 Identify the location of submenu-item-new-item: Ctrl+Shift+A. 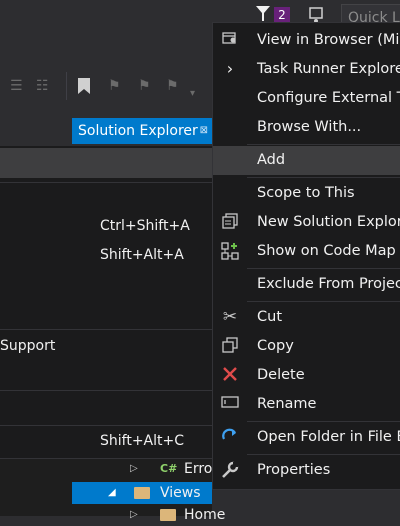
(106, 226).